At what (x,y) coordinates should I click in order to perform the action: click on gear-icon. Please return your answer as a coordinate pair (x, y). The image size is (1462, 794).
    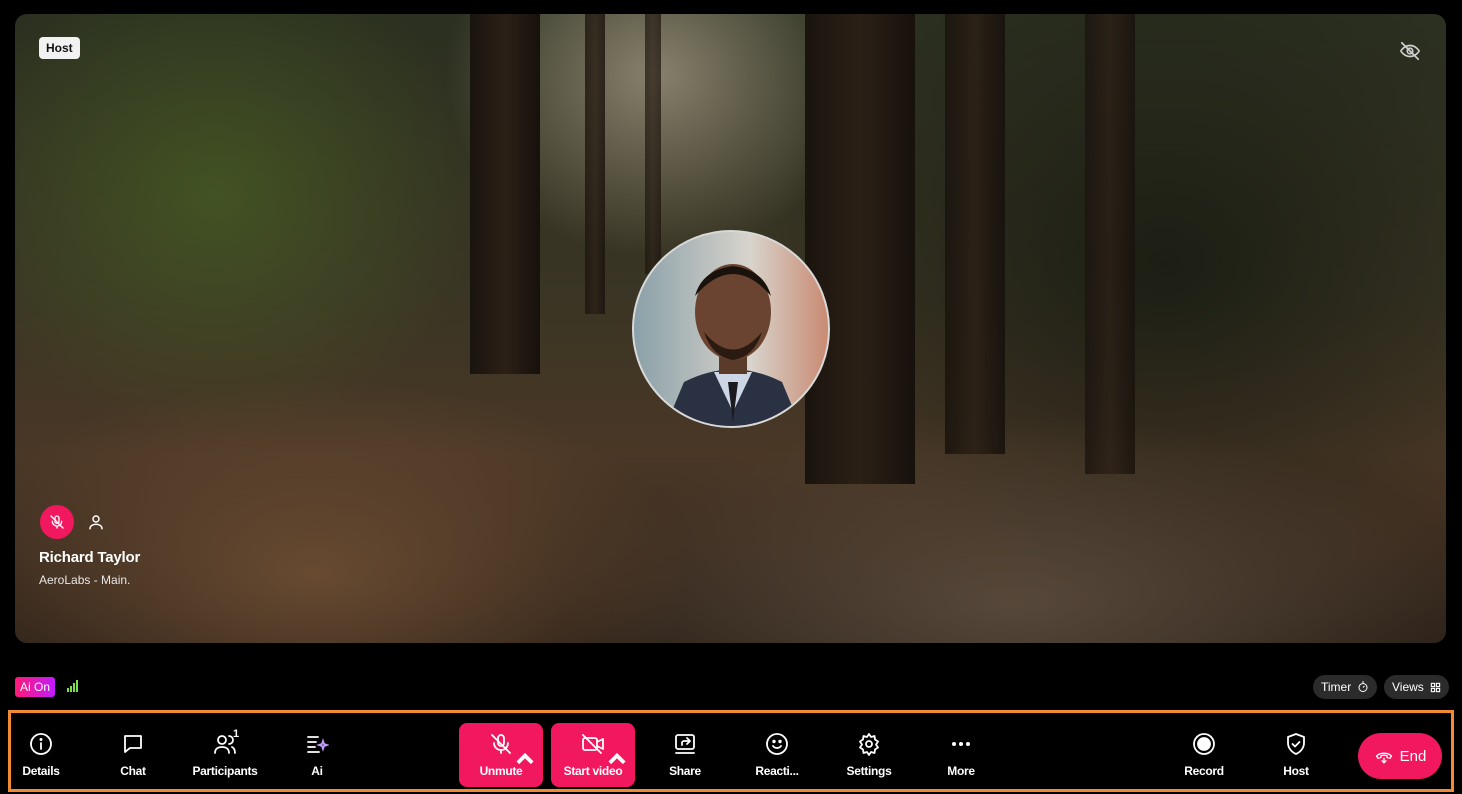
    Looking at the image, I should click on (869, 744).